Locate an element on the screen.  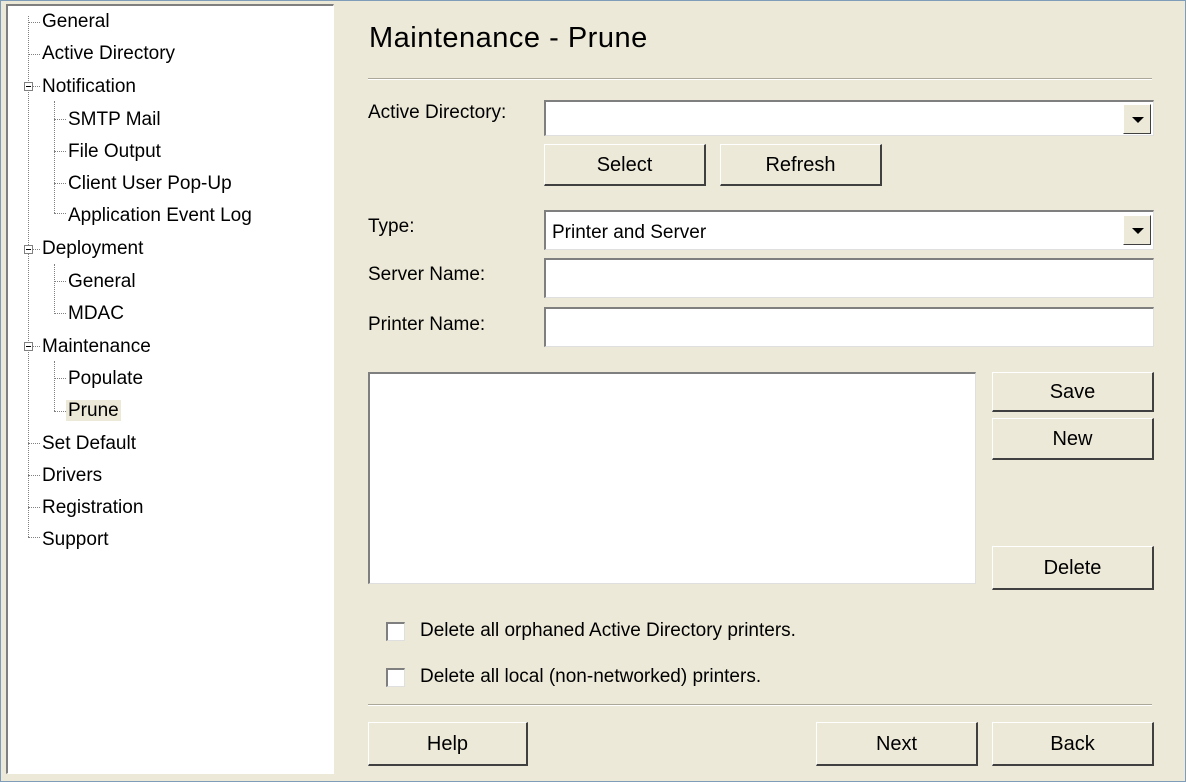
active-directory-combobox is located at coordinates (849, 118).